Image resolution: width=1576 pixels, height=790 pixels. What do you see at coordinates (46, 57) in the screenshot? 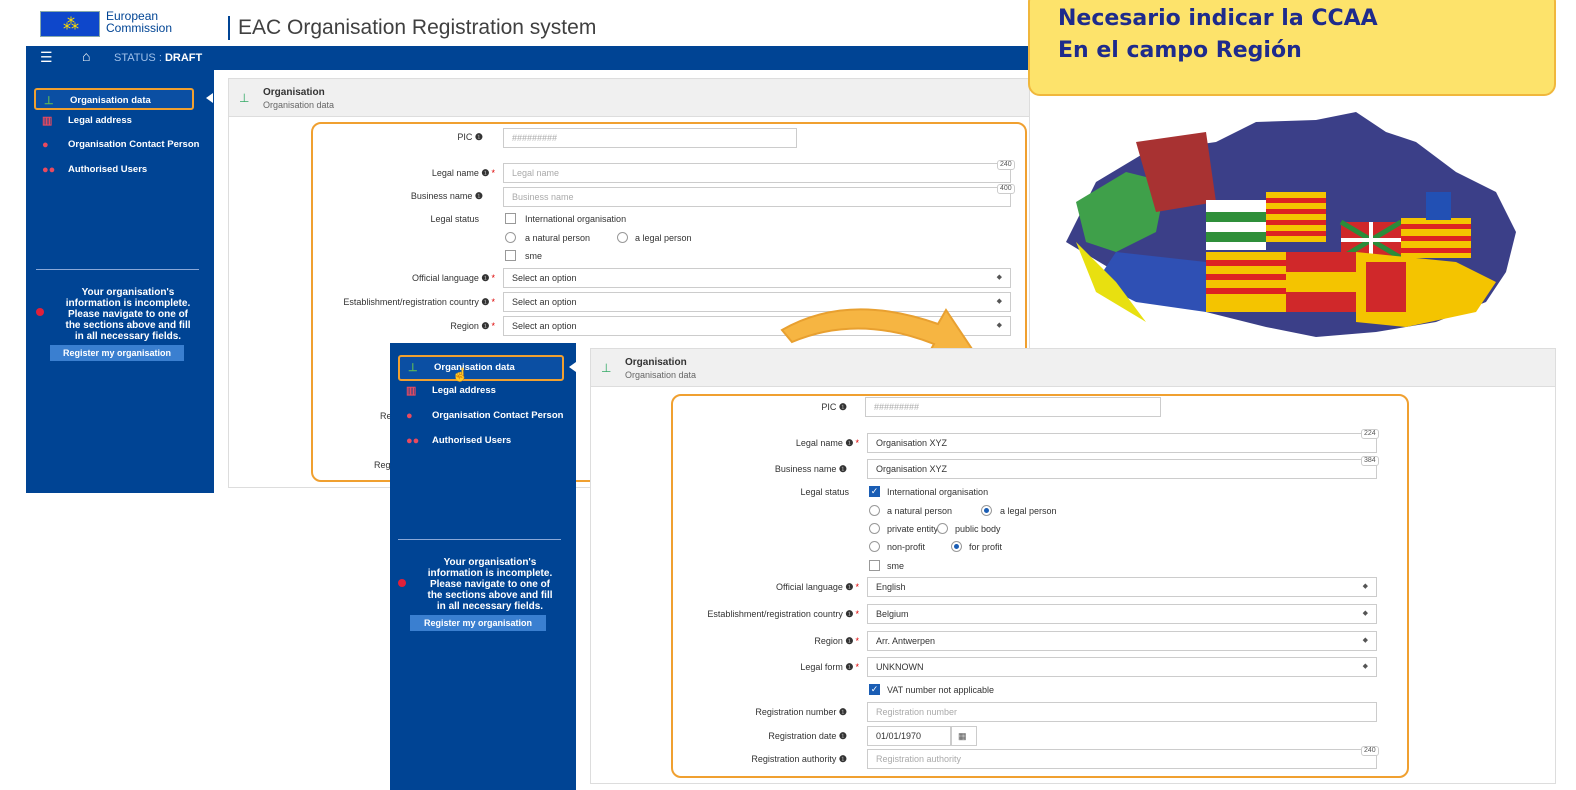
I see `hamburger-menu-icon: ☰` at bounding box center [46, 57].